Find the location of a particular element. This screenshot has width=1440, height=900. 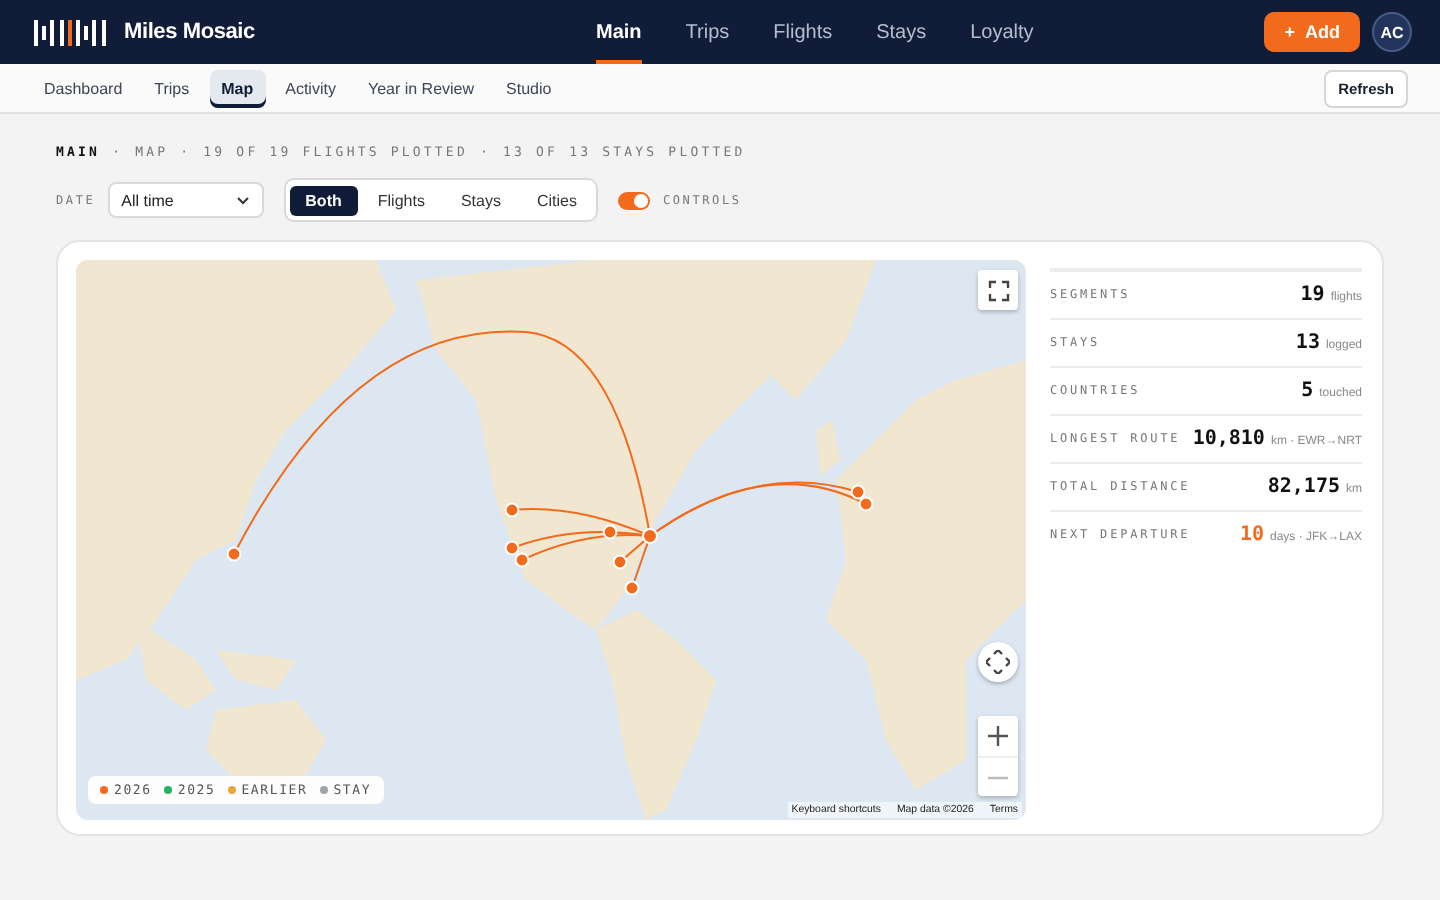

recenter-button is located at coordinates (998, 662).